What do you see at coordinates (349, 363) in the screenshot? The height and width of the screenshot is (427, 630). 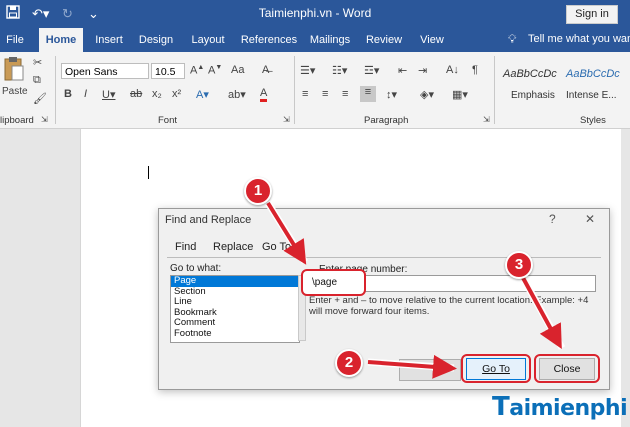 I see `step-badge-2: 2` at bounding box center [349, 363].